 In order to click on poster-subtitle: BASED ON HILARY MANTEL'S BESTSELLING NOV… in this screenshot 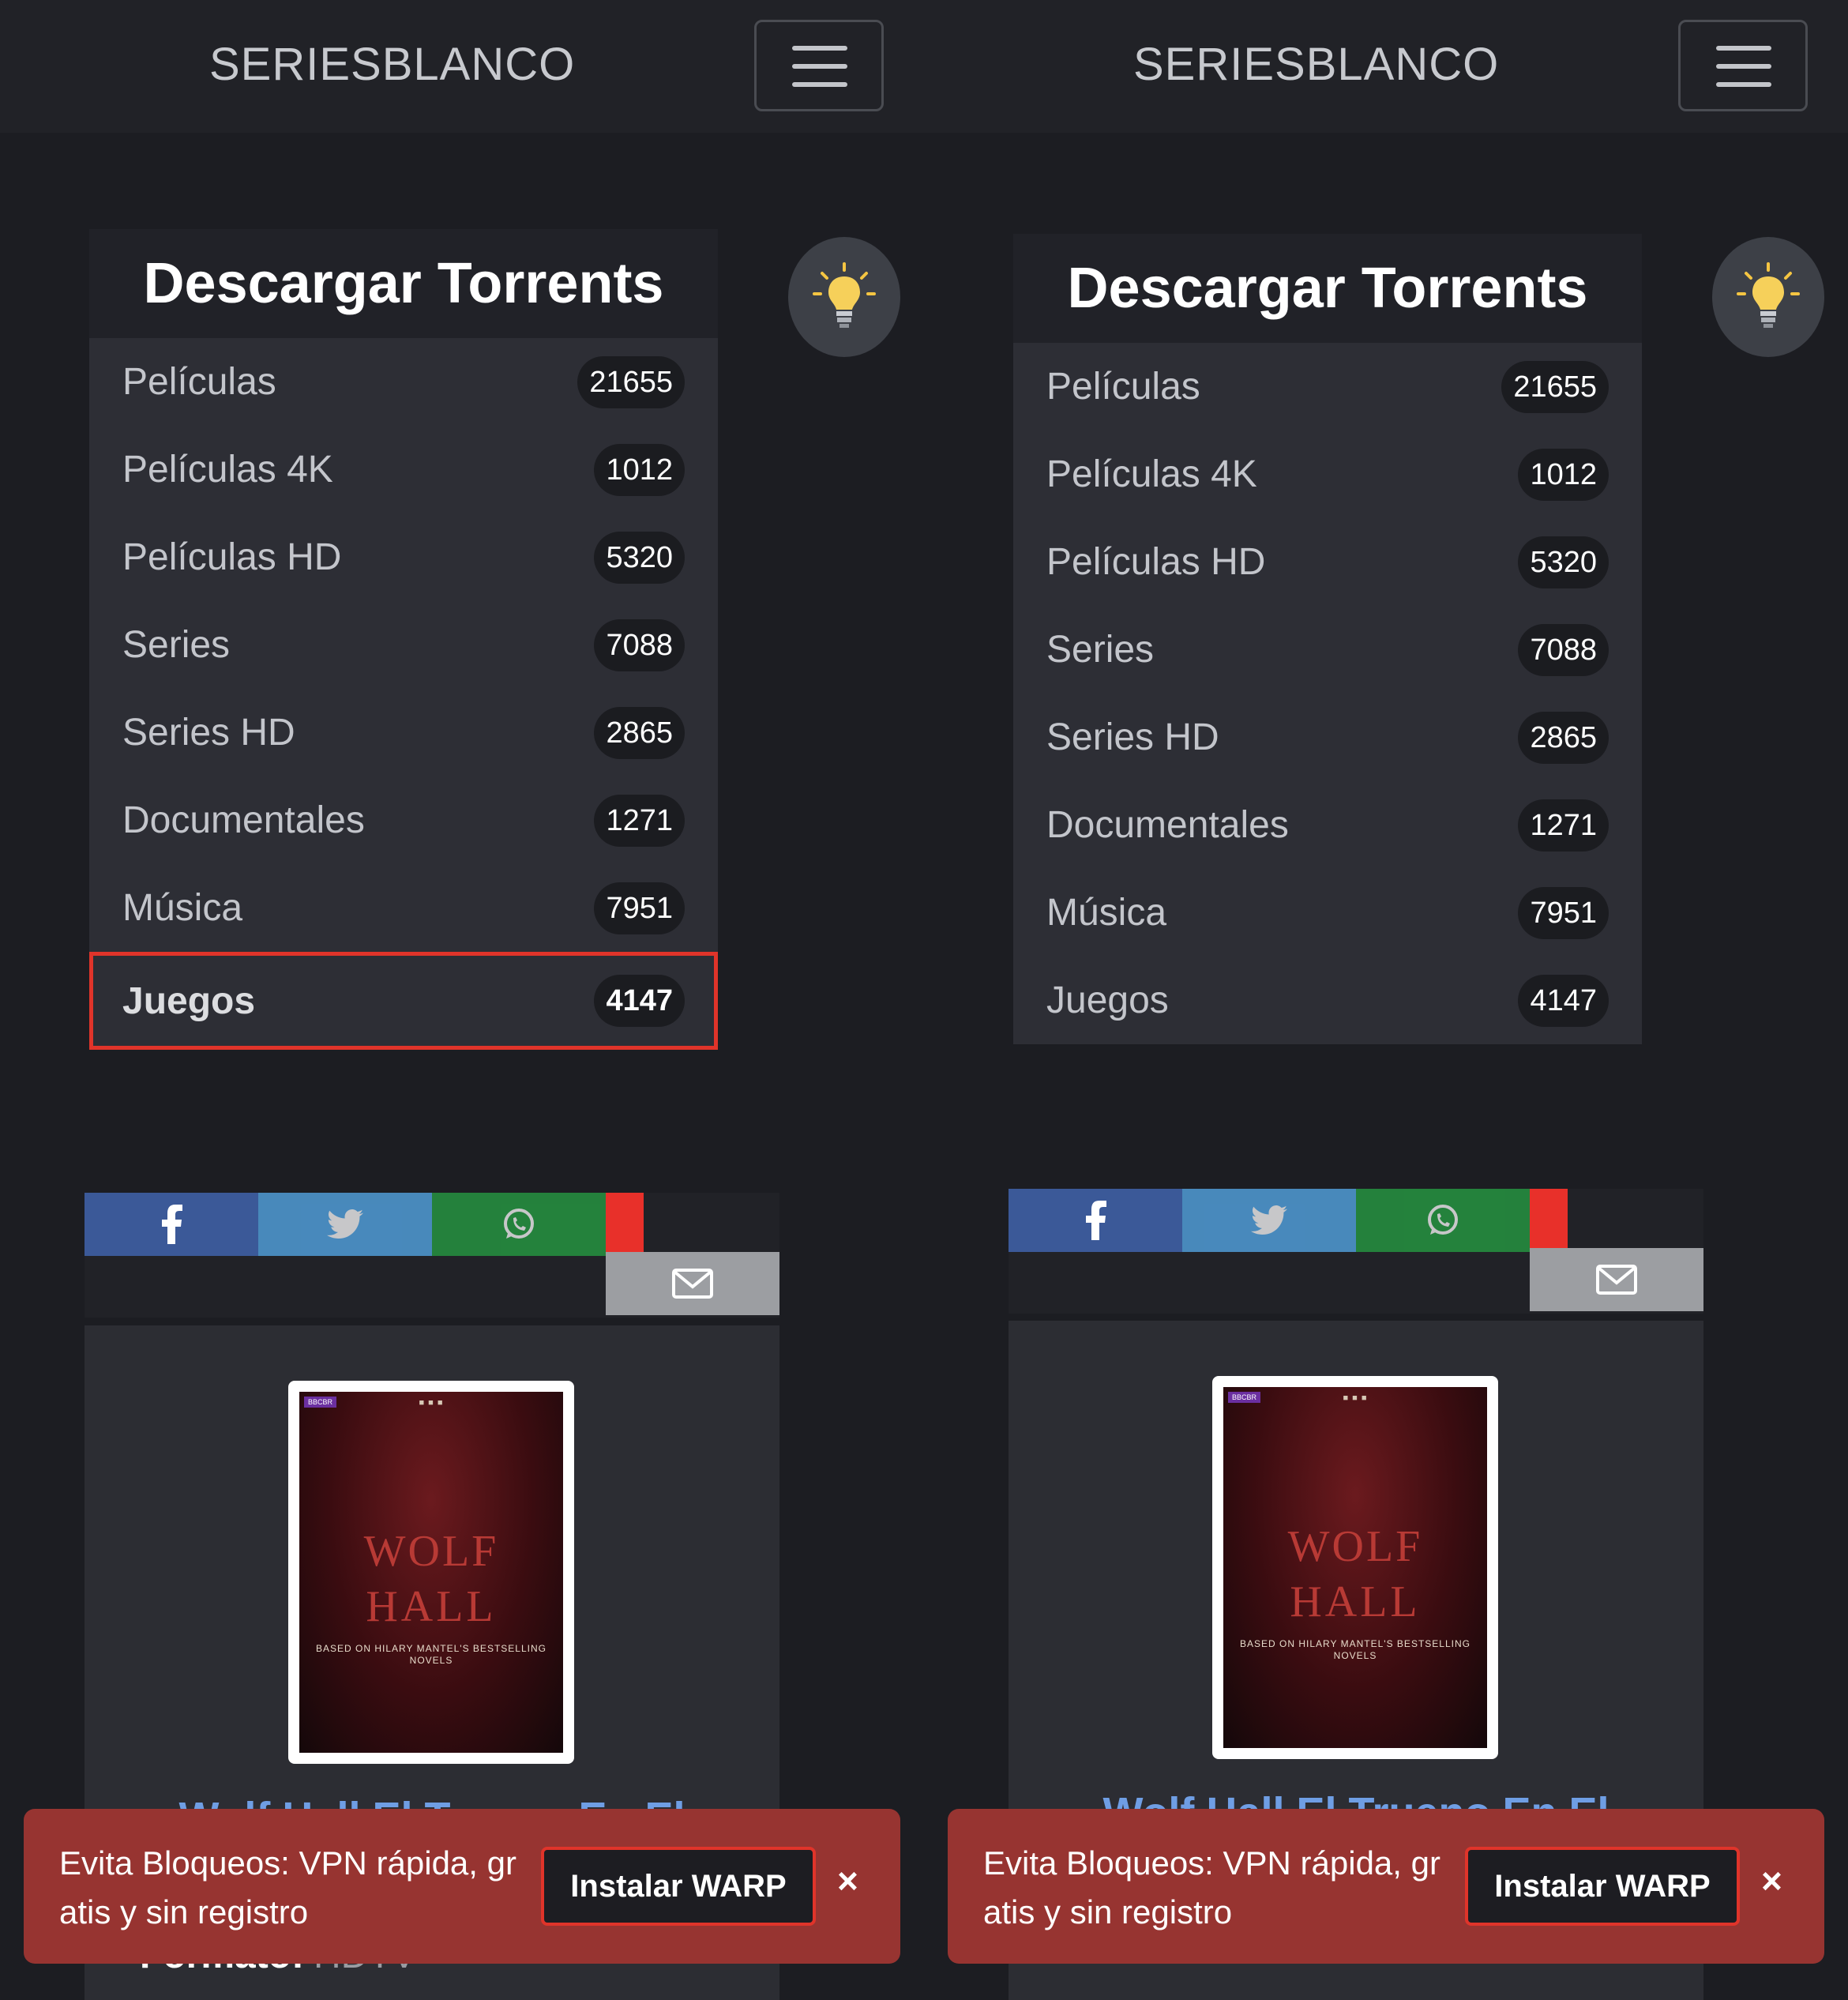, I will do `click(431, 1655)`.